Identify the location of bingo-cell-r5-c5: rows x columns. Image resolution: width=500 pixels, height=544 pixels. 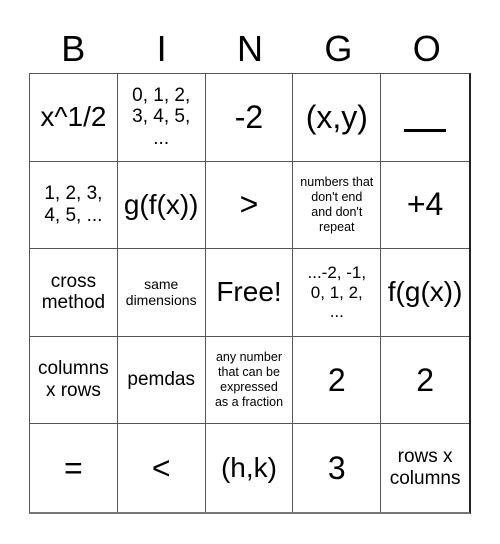
(425, 468).